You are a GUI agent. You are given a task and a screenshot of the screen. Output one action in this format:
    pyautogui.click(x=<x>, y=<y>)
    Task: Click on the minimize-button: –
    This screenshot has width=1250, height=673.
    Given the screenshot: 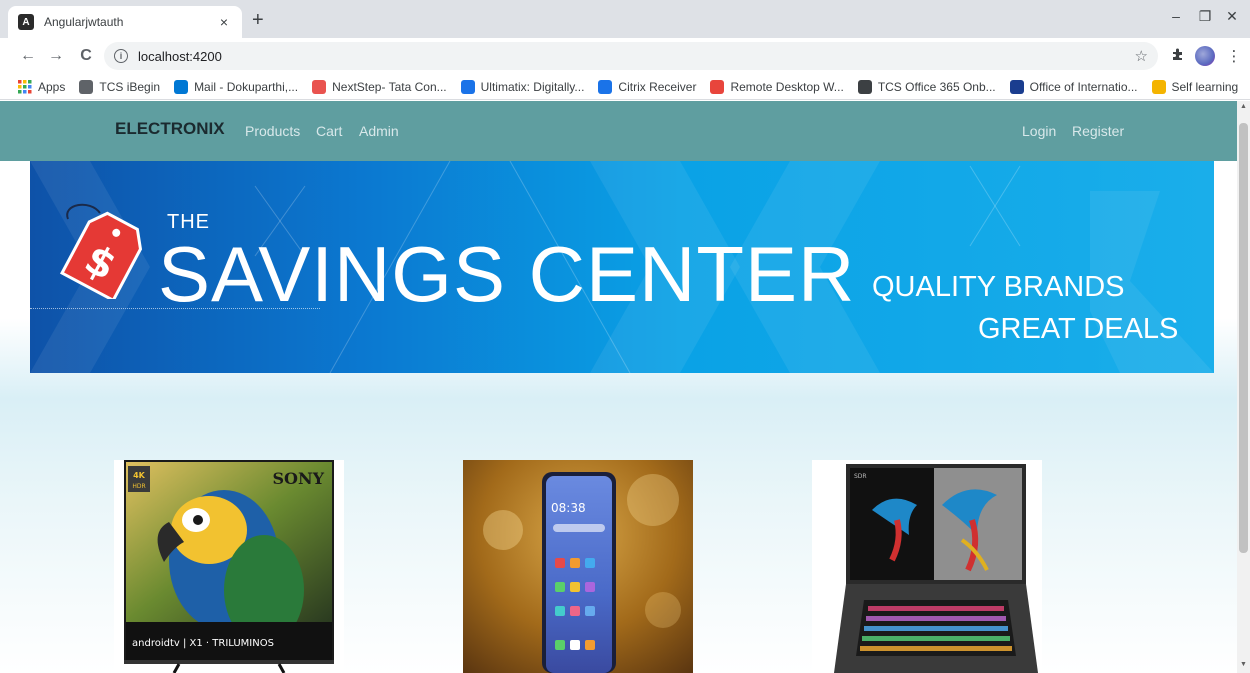 What is the action you would take?
    pyautogui.click(x=1176, y=16)
    